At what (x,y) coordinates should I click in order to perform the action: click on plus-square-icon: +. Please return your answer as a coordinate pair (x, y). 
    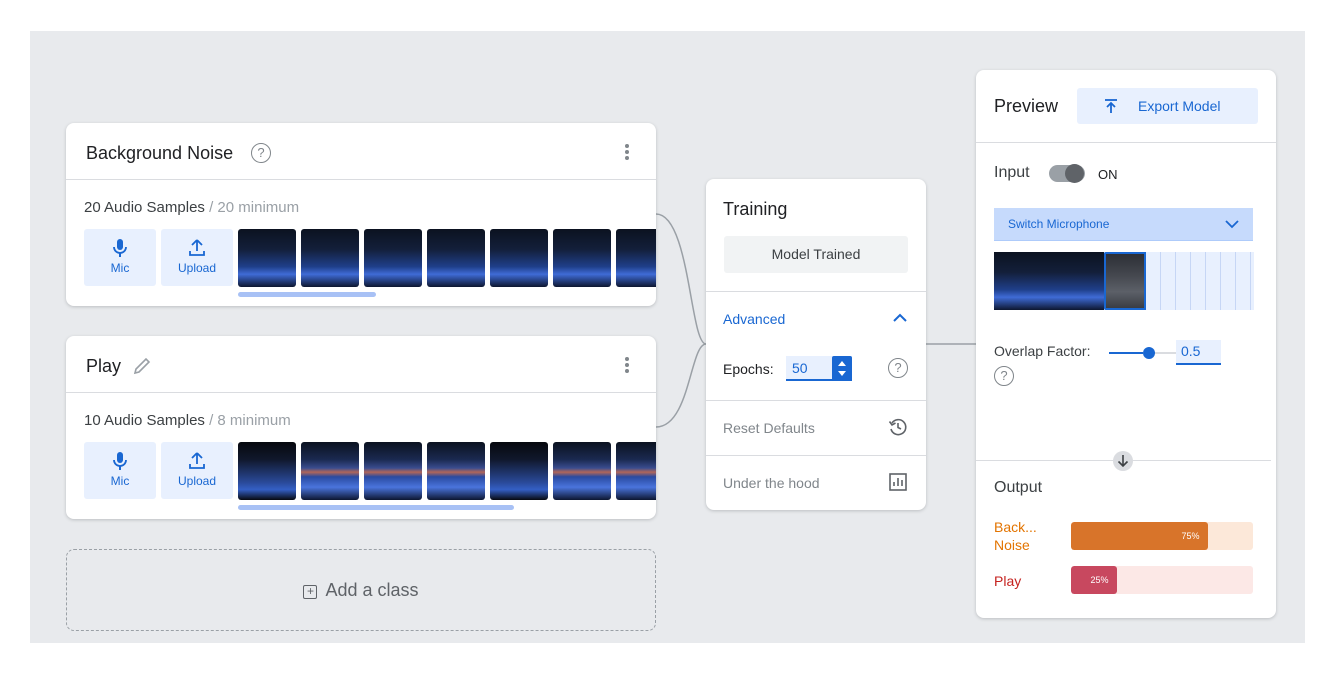
    Looking at the image, I should click on (310, 592).